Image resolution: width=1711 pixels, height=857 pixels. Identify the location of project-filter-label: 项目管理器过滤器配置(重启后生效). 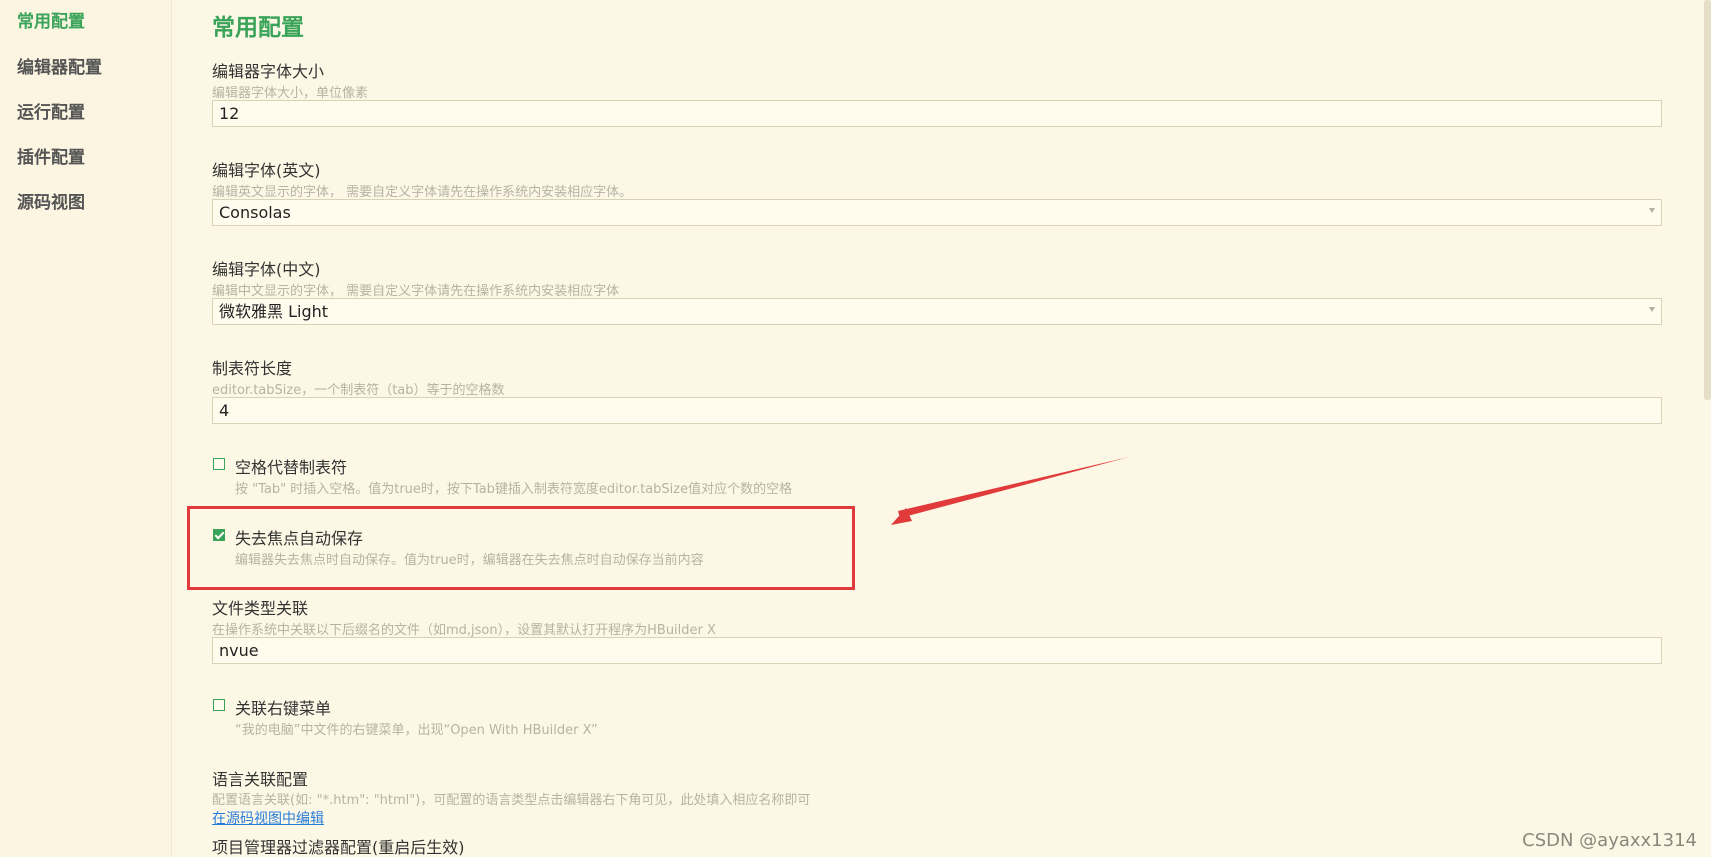
(338, 847).